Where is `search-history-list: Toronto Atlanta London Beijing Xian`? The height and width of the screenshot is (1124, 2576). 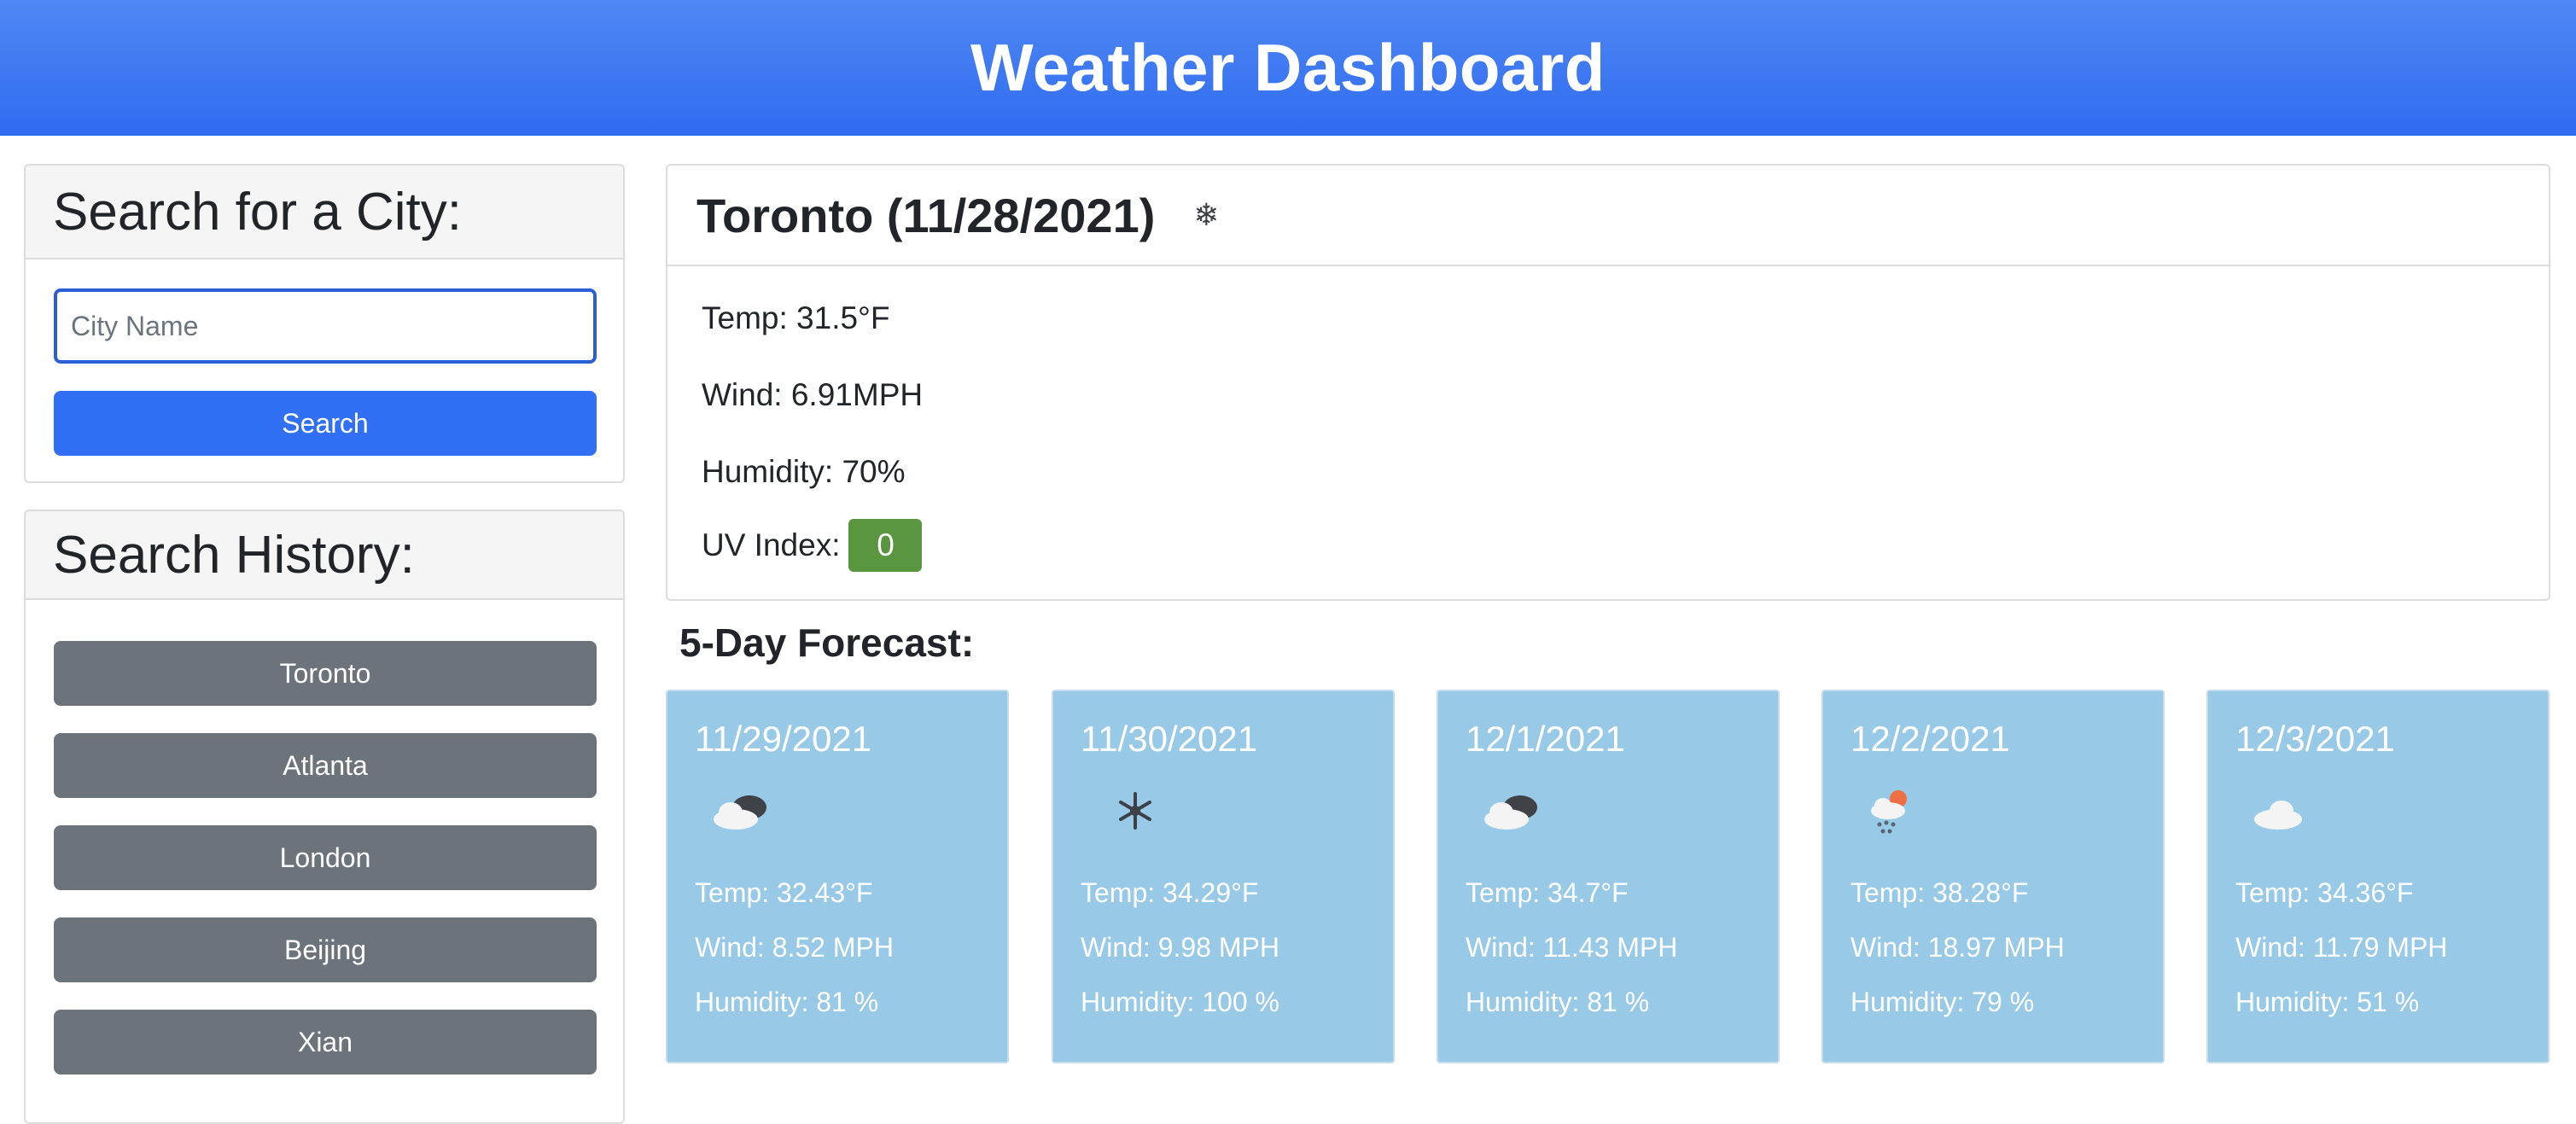
search-history-list: Toronto Atlanta London Beijing Xian is located at coordinates (325, 871).